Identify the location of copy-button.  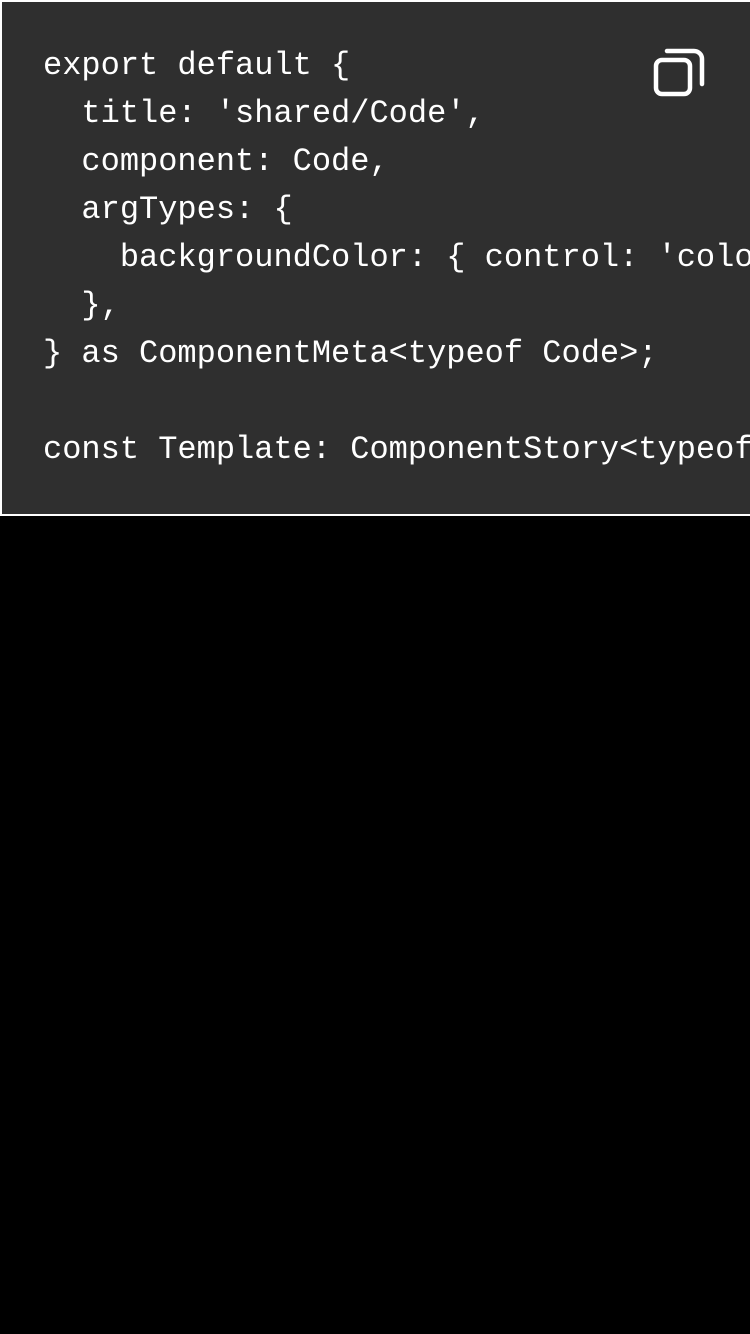
(680, 74).